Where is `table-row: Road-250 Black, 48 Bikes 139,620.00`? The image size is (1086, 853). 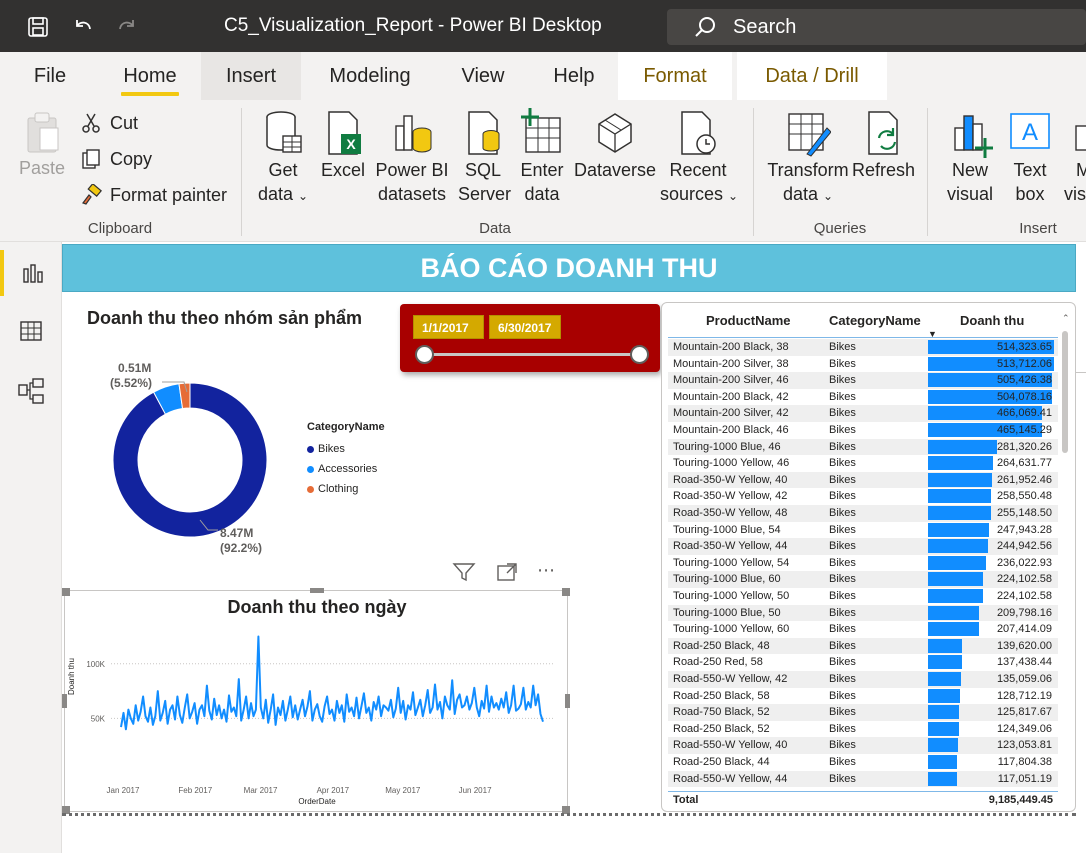
table-row: Road-250 Black, 48 Bikes 139,620.00 is located at coordinates (863, 646).